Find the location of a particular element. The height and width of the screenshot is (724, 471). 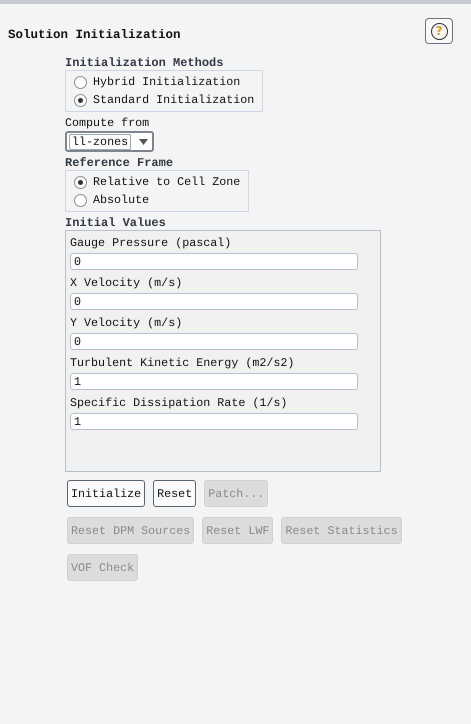

group-title: Initial Values is located at coordinates (115, 223).